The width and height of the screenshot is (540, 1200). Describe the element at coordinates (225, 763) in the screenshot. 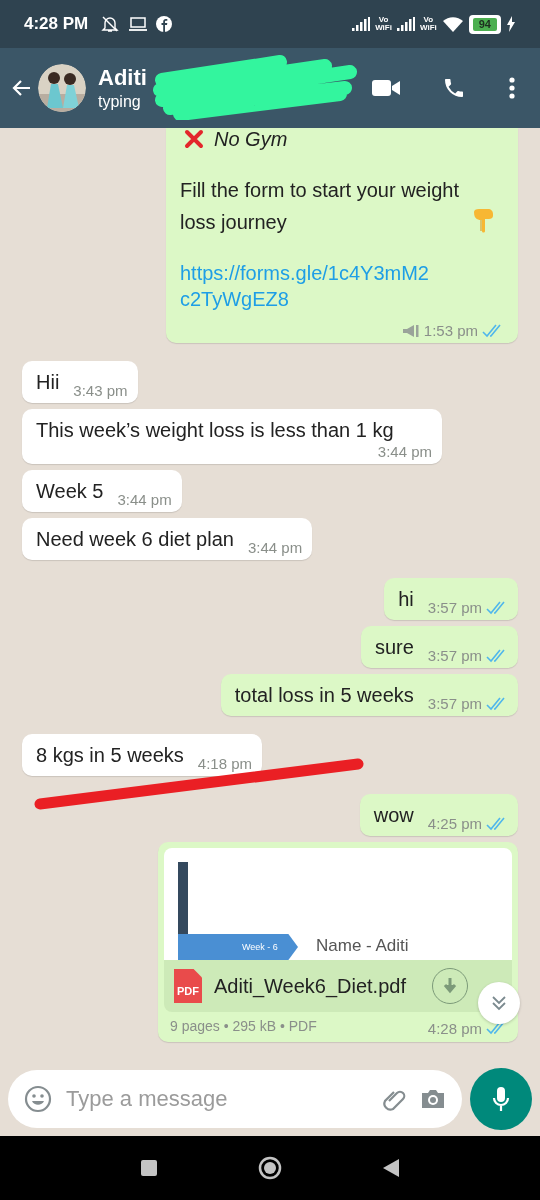

I see `message-time: 4:18 pm` at that location.